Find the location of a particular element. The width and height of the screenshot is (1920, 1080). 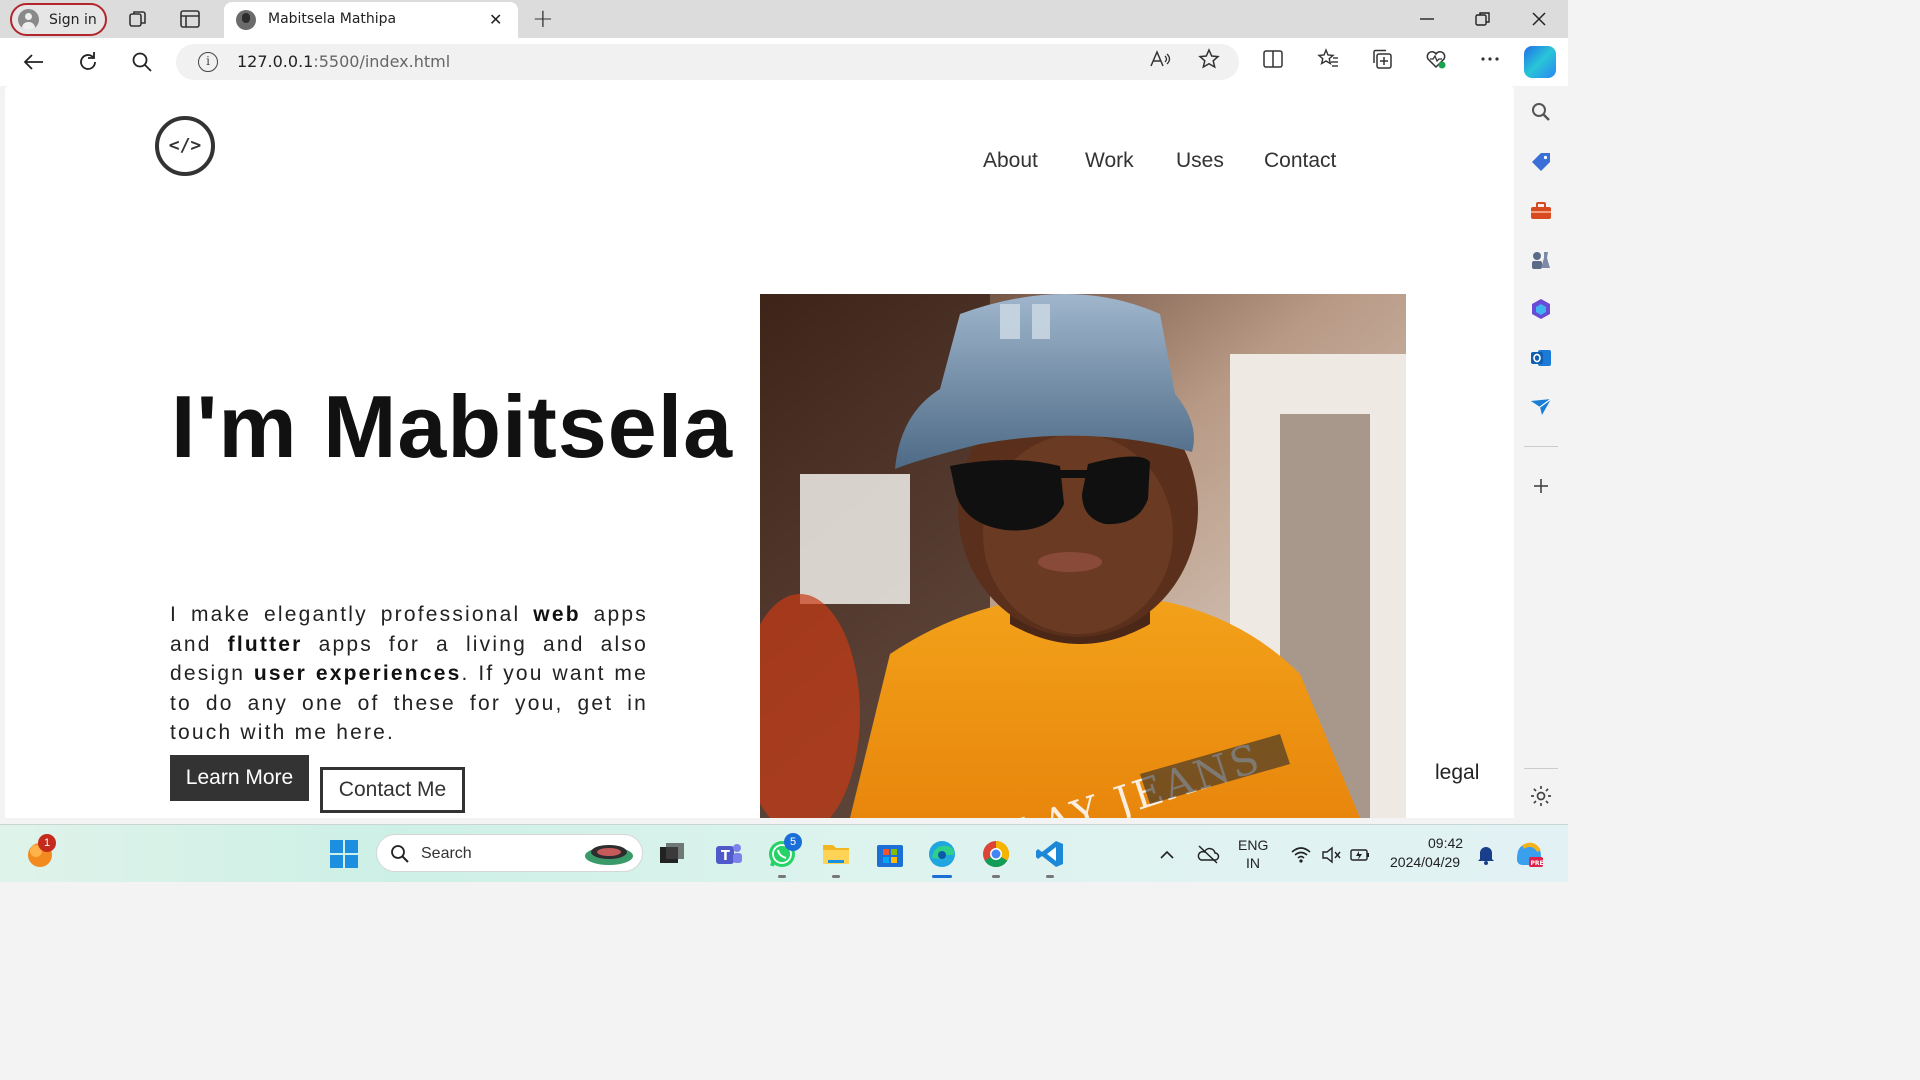

browser-essentials-icon is located at coordinates (1436, 59).